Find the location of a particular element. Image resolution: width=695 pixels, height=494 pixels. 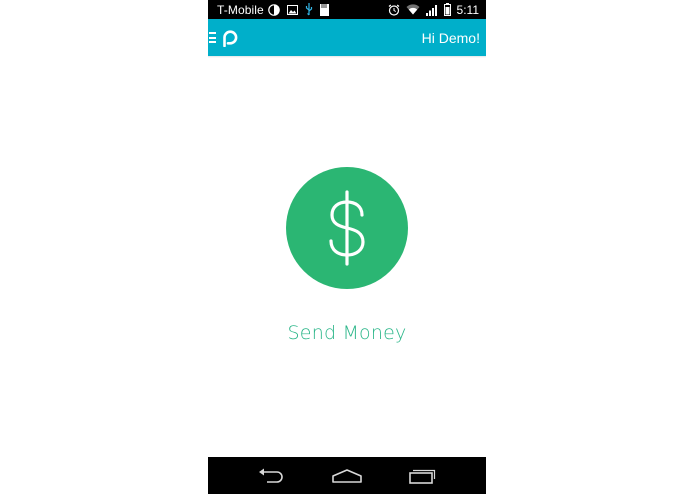

moon-phase-icon is located at coordinates (274, 9).